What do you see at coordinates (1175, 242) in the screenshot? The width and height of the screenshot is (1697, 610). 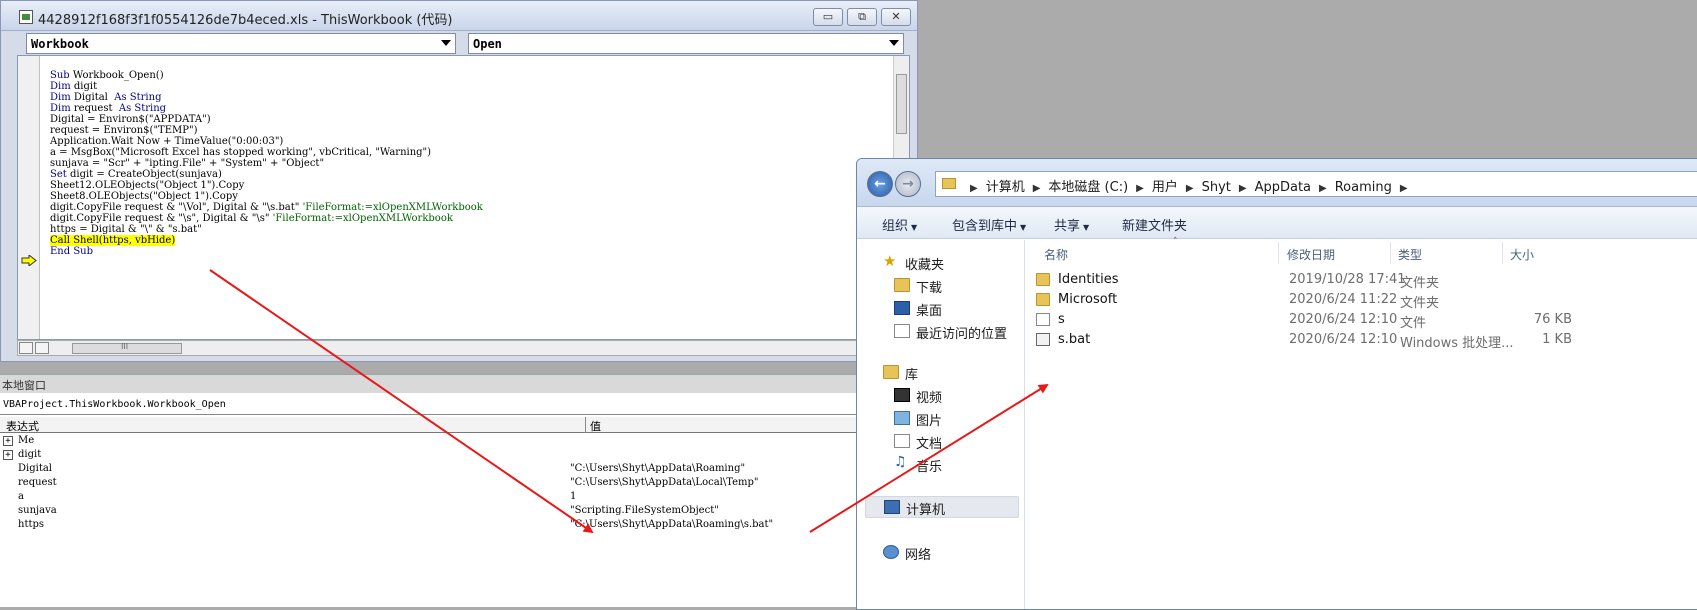 I see `sort-ascending-icon: ˄` at bounding box center [1175, 242].